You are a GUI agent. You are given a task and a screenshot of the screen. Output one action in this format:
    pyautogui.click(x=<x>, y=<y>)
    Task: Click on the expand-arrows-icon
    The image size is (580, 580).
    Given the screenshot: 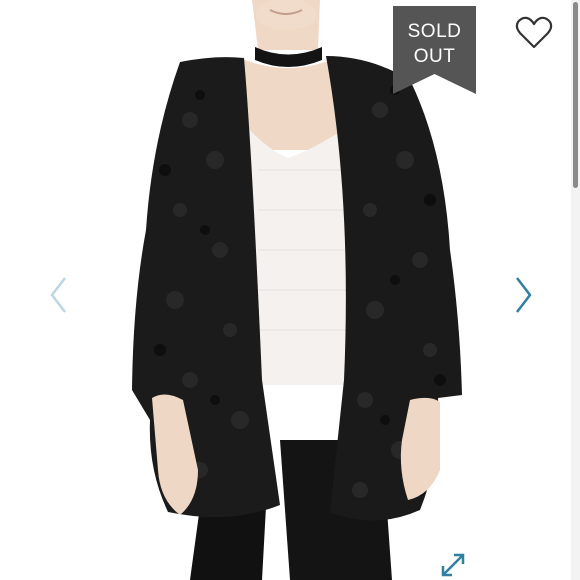 What is the action you would take?
    pyautogui.click(x=453, y=565)
    